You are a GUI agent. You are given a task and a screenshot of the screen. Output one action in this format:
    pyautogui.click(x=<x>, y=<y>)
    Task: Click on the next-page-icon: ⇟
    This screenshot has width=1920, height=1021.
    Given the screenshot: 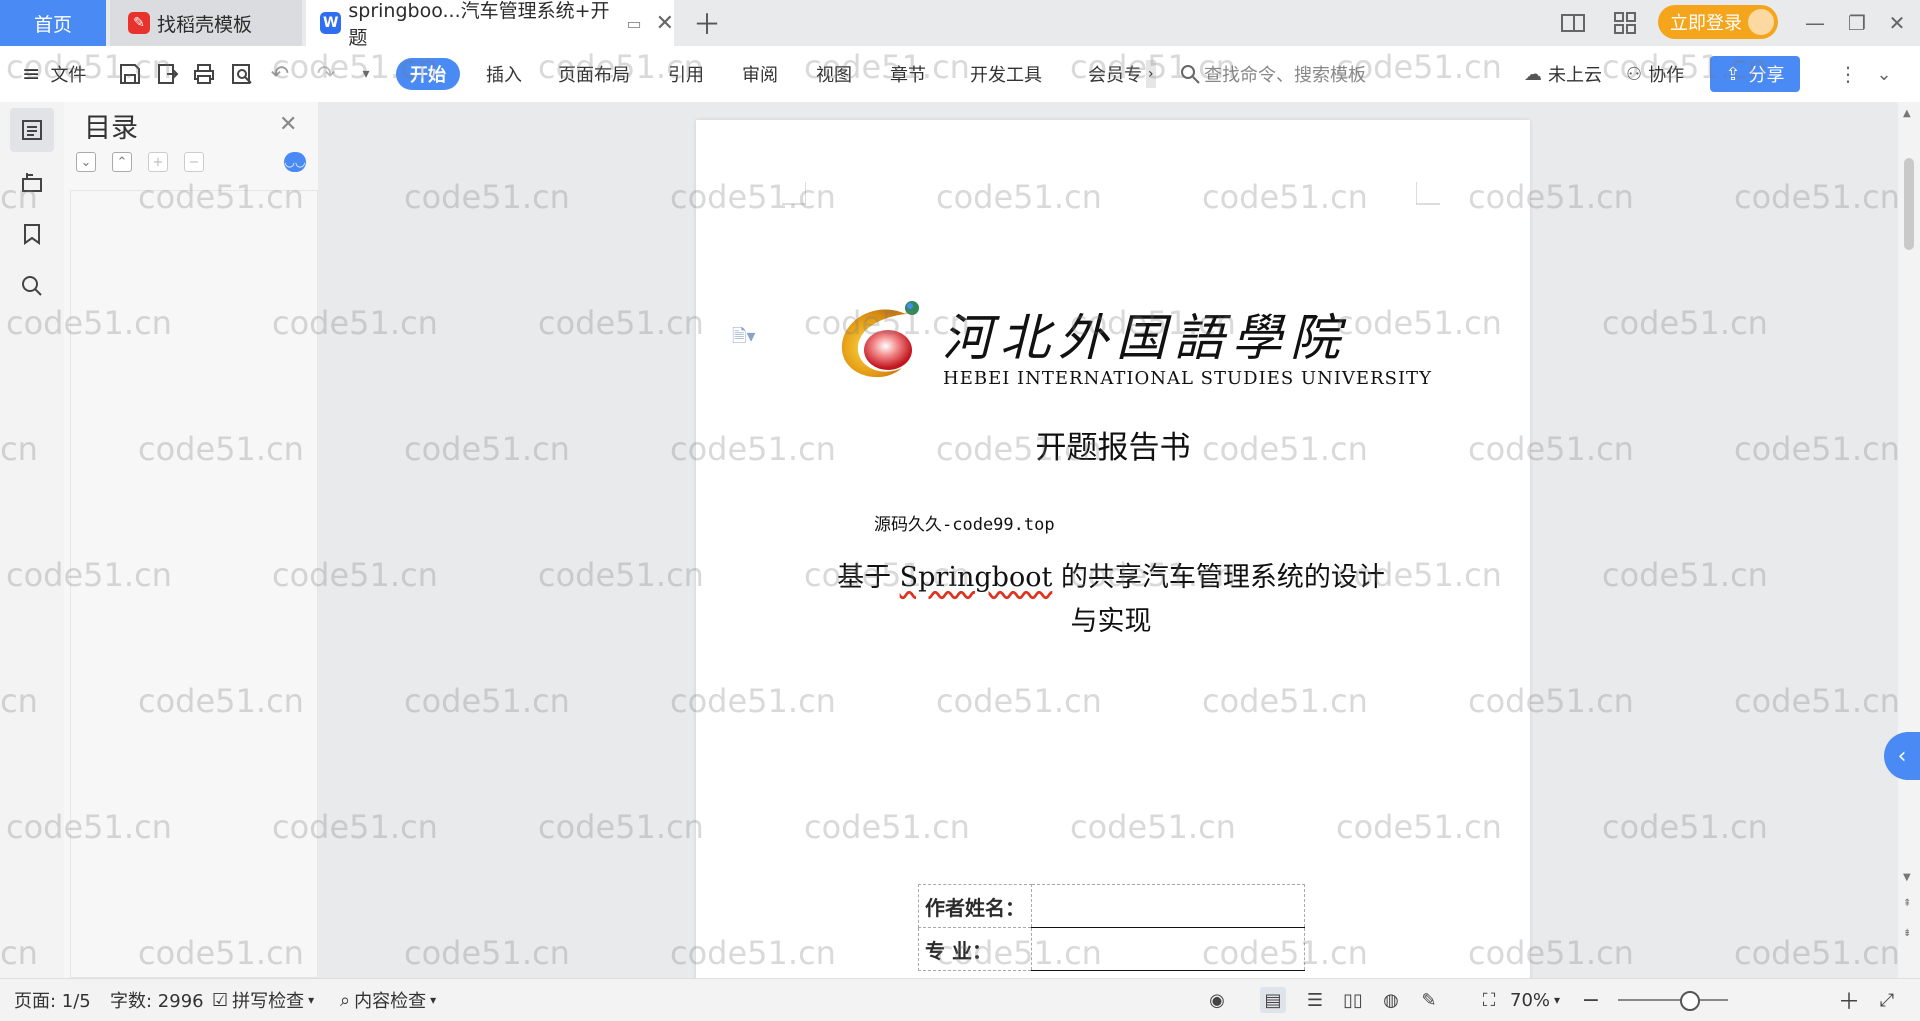 What is the action you would take?
    pyautogui.click(x=1907, y=933)
    